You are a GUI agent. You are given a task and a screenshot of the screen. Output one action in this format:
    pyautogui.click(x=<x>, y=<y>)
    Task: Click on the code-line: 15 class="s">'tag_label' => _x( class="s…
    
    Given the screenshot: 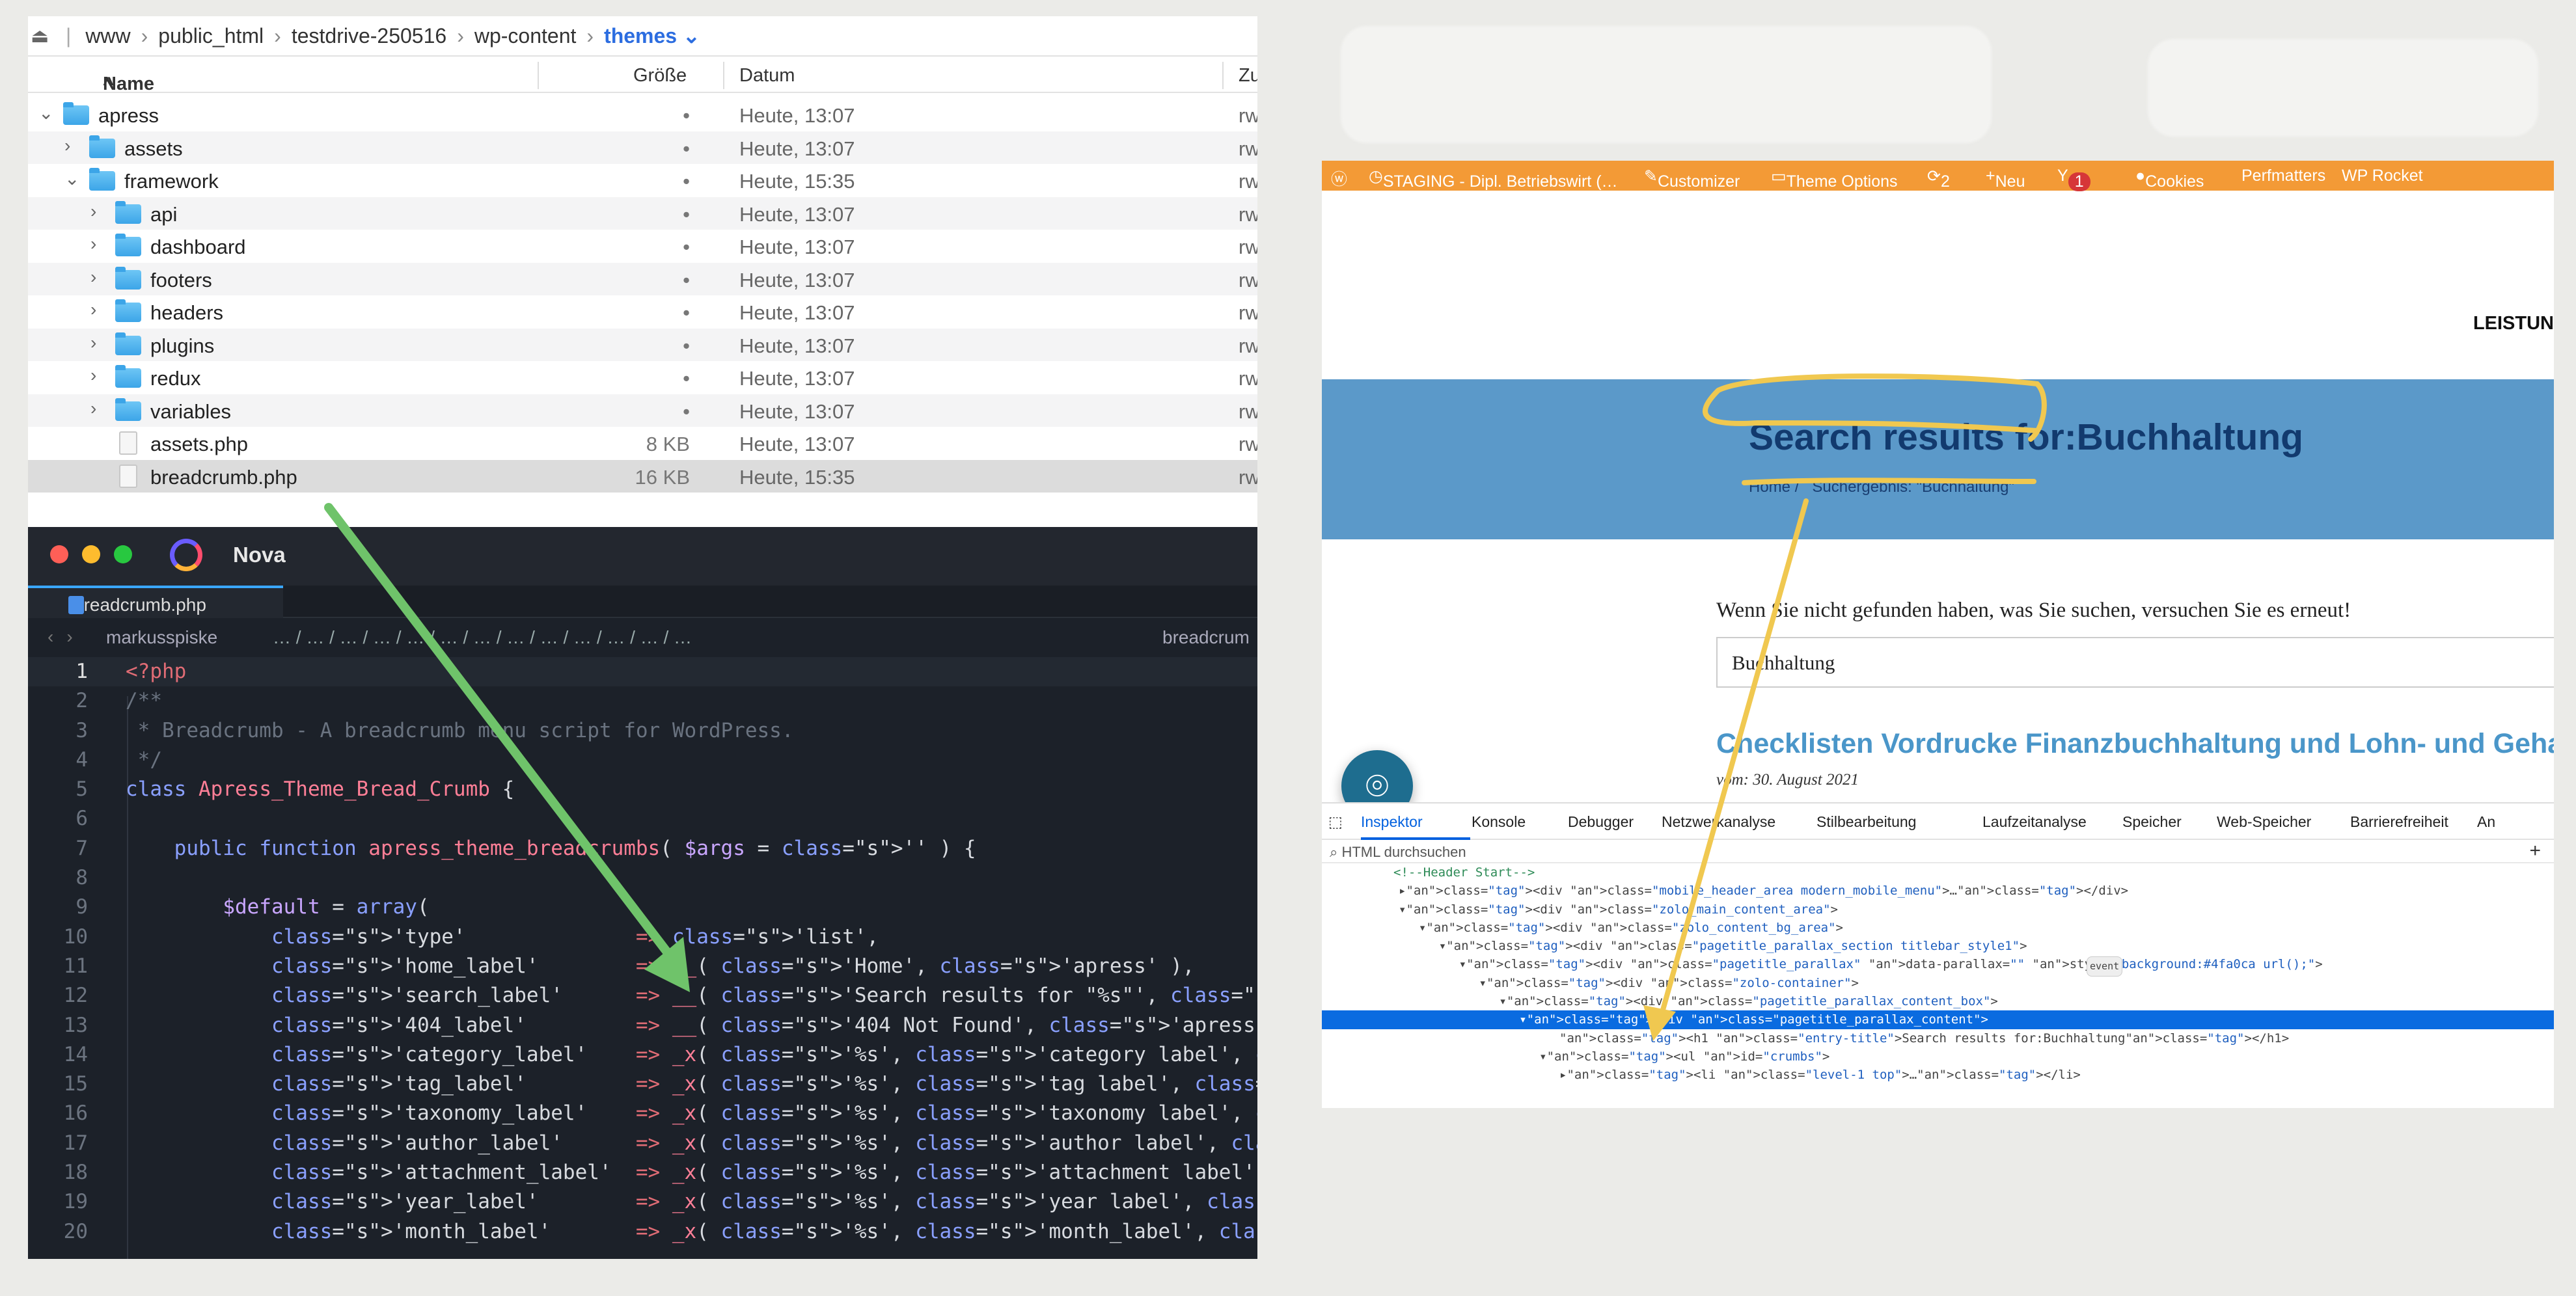 What is the action you would take?
    pyautogui.click(x=642, y=1084)
    